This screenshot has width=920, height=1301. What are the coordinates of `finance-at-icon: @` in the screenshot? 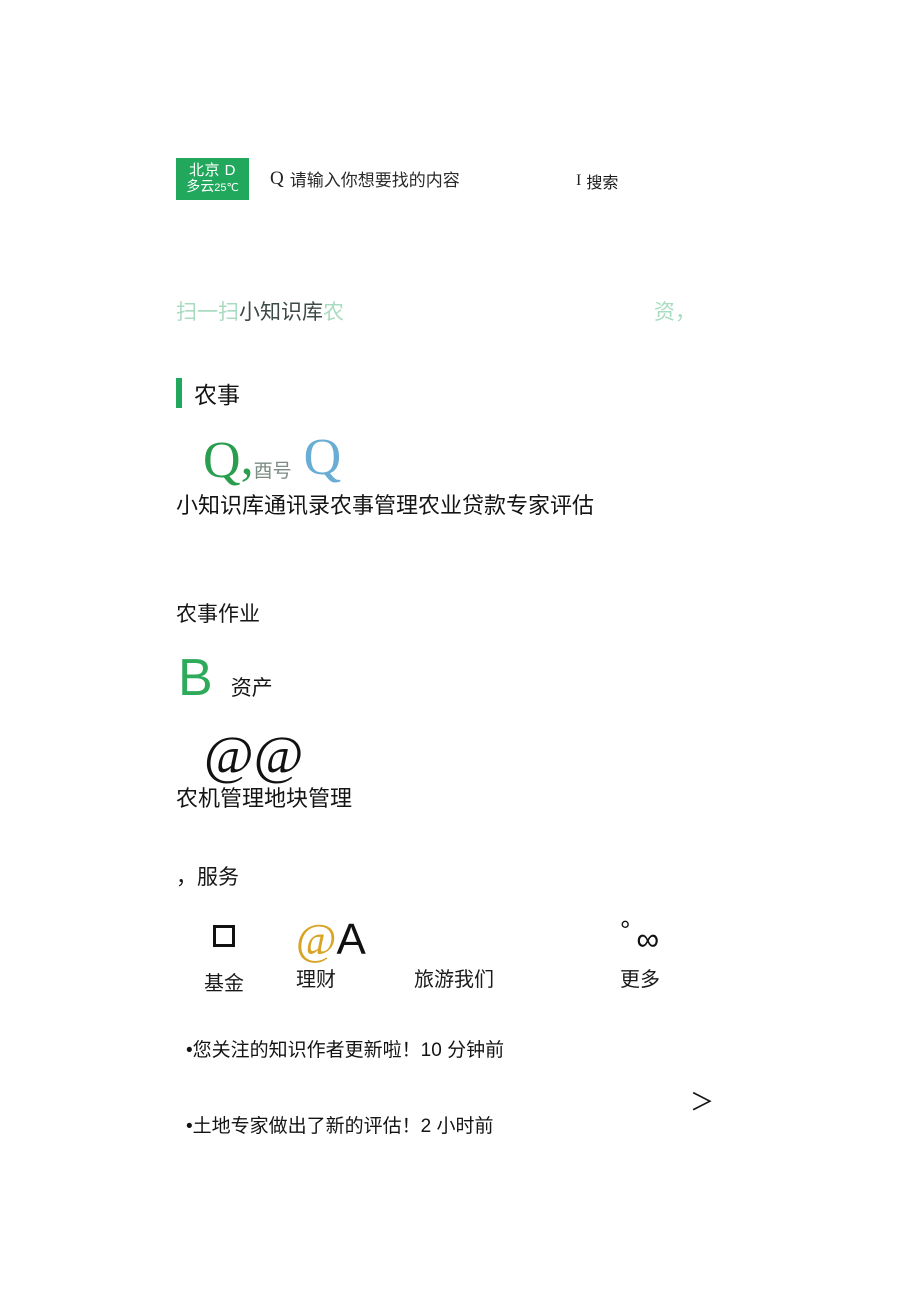 It's located at (316, 939).